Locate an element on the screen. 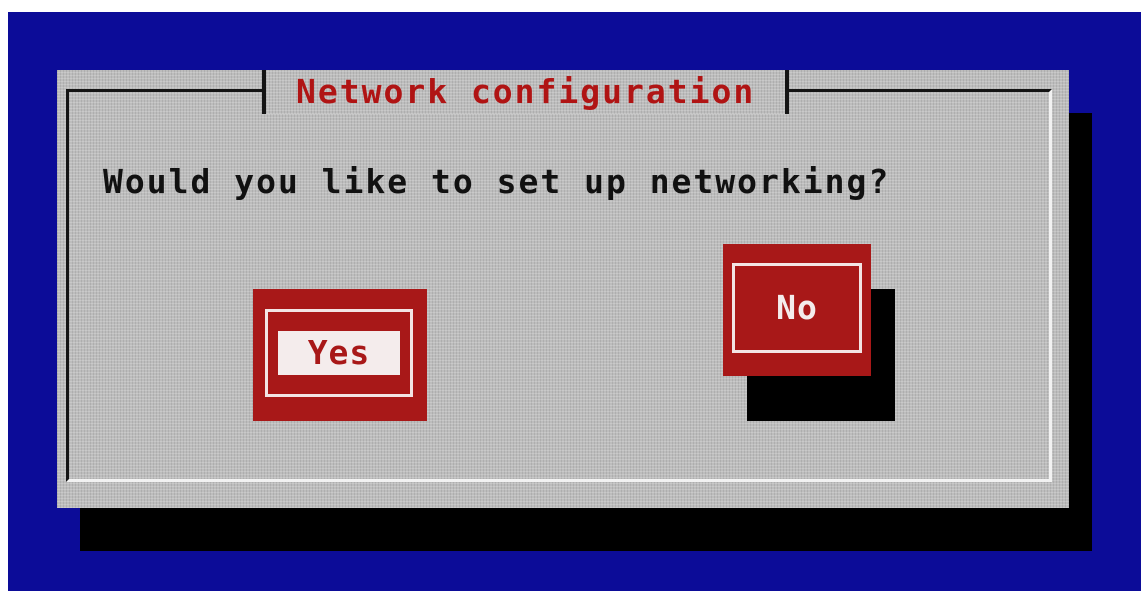 The image size is (1141, 591). yes-button-label: Yes is located at coordinates (339, 353).